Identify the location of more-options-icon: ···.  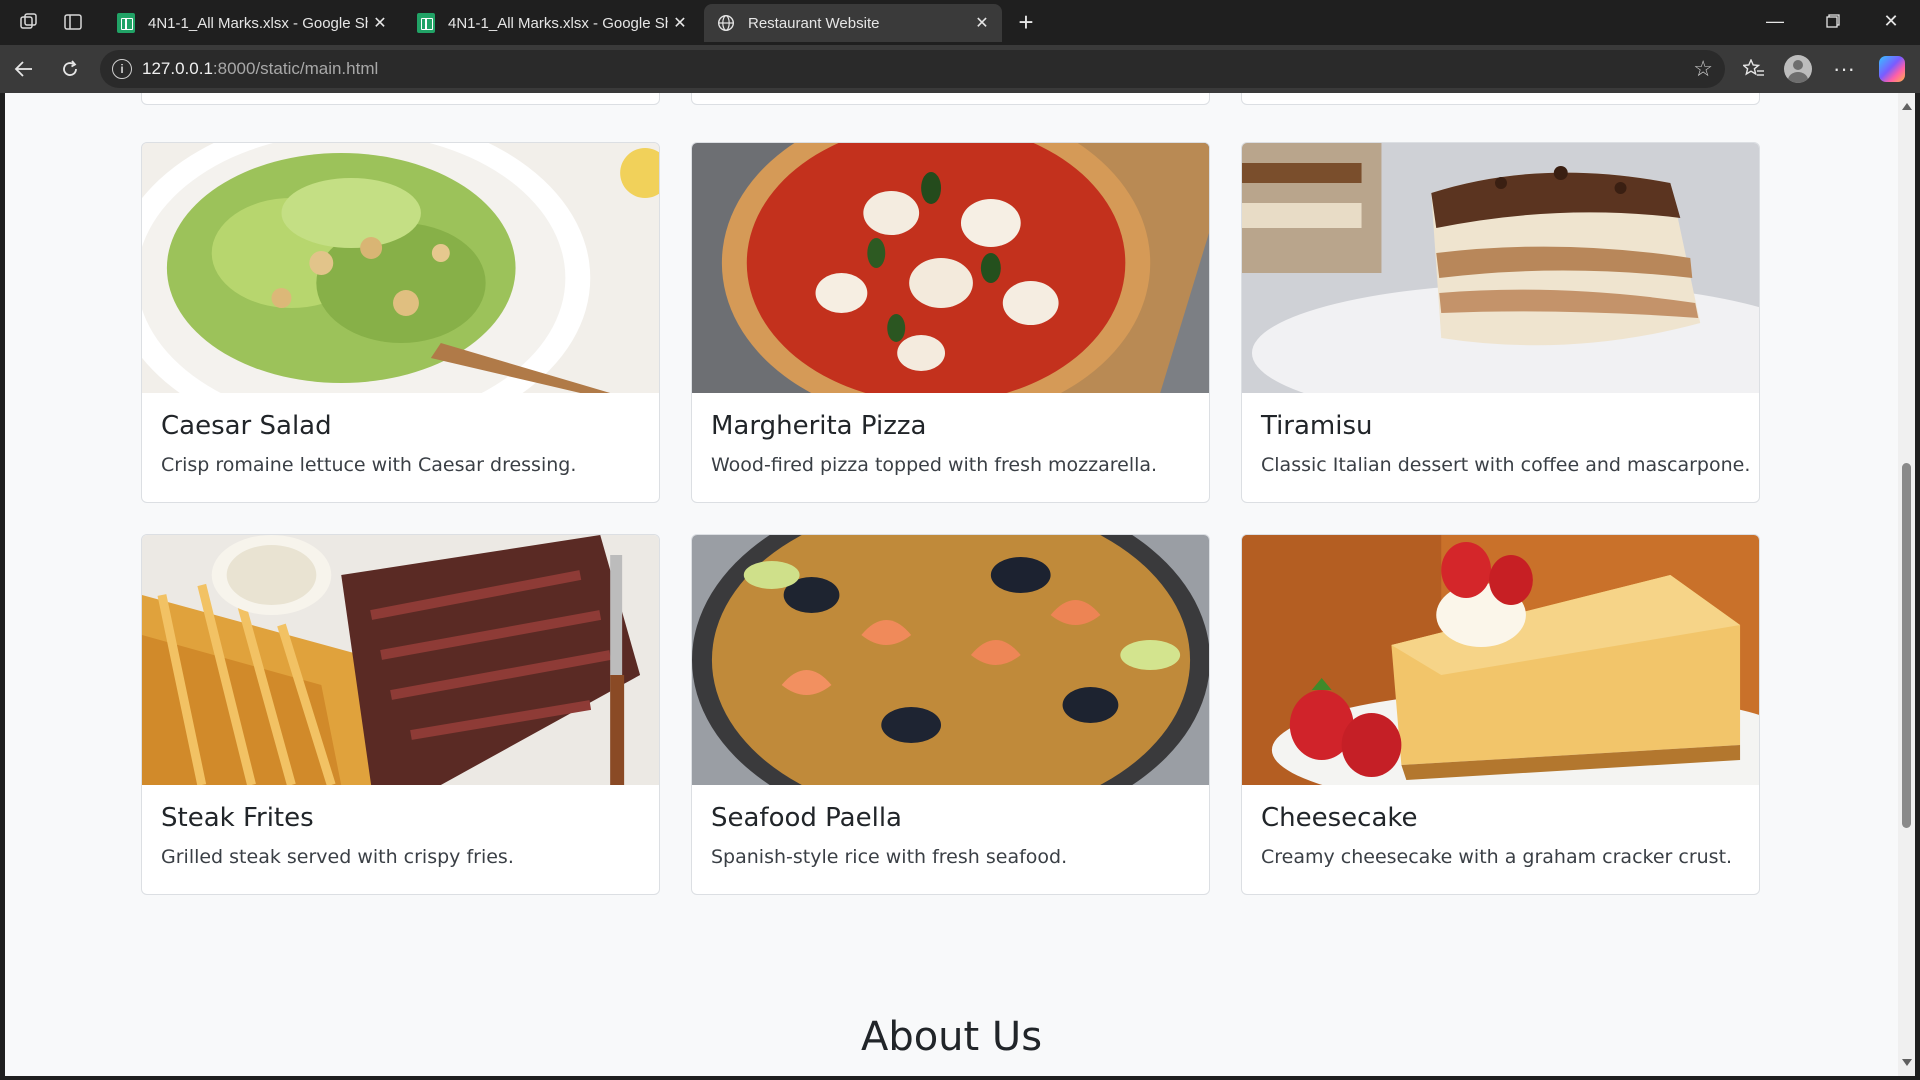
(1844, 69).